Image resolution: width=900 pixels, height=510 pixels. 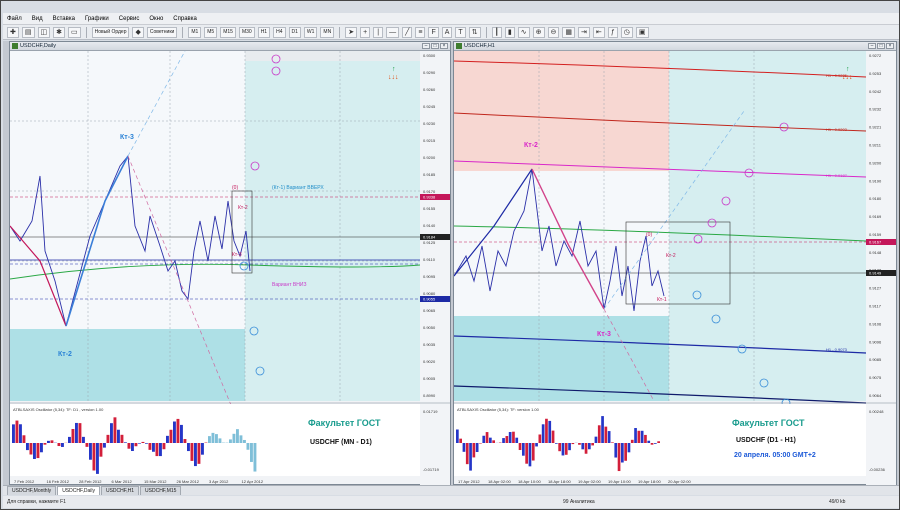 What do you see at coordinates (14, 19) in the screenshot?
I see `menu-file: Файл` at bounding box center [14, 19].